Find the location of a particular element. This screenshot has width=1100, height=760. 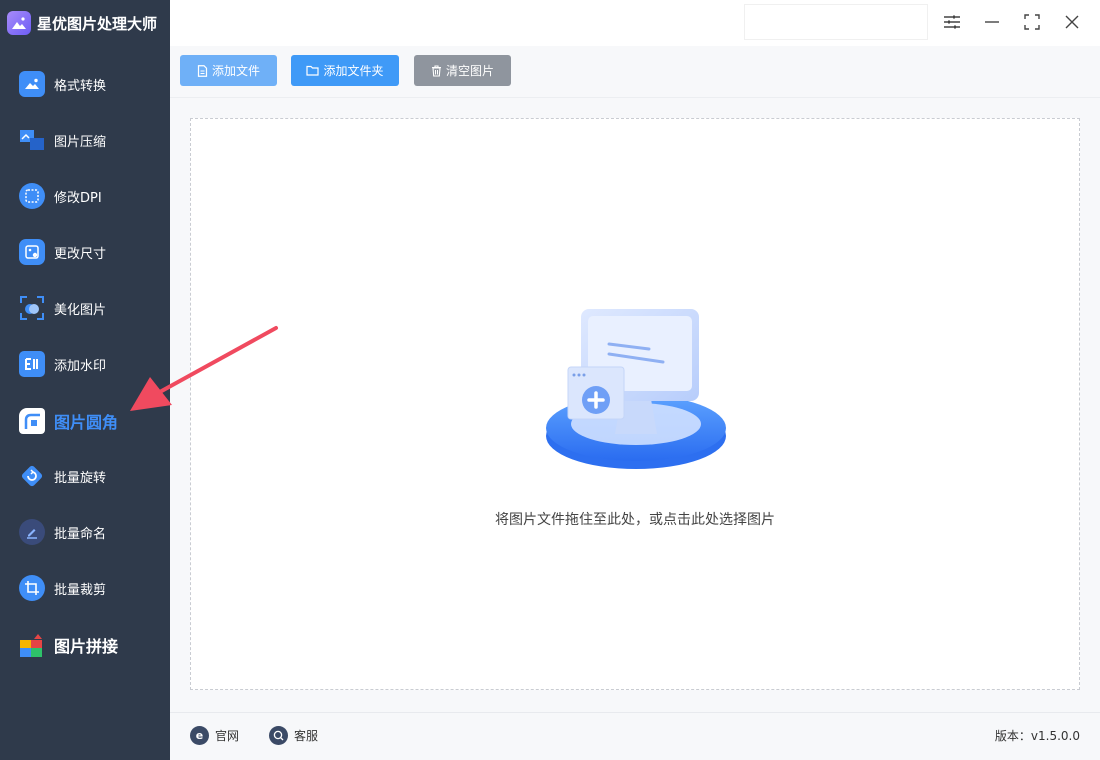

resize-icon is located at coordinates (32, 252).